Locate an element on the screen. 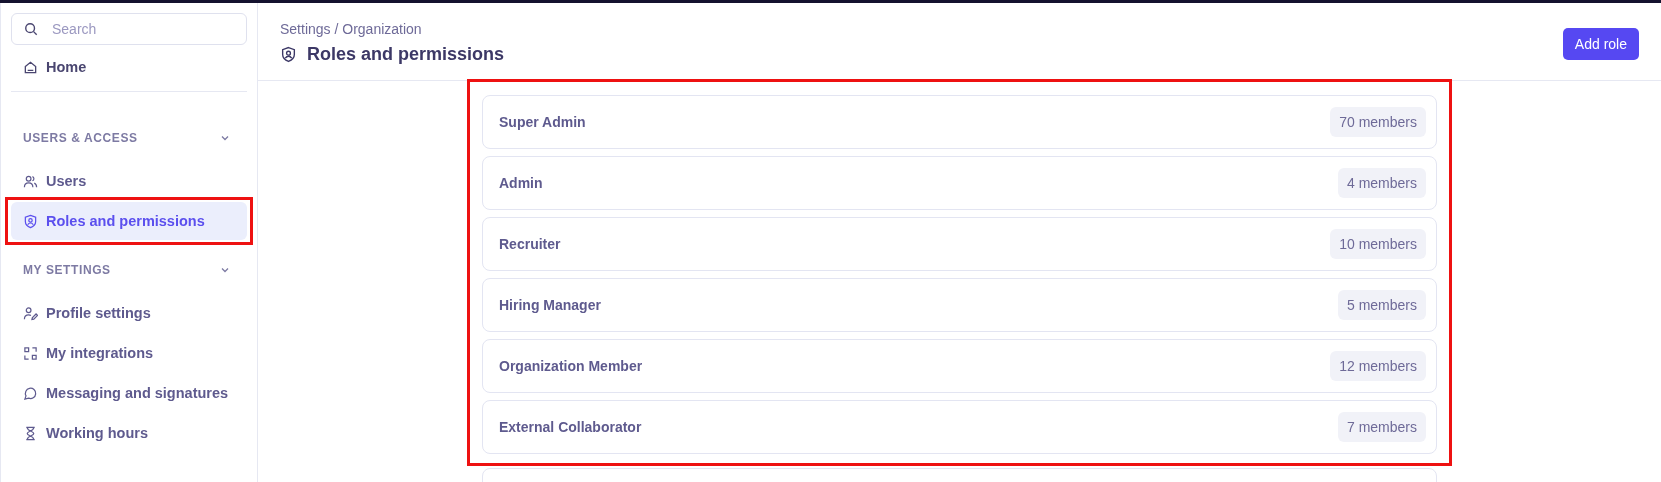 The width and height of the screenshot is (1661, 482). search-input: Search is located at coordinates (142, 29).